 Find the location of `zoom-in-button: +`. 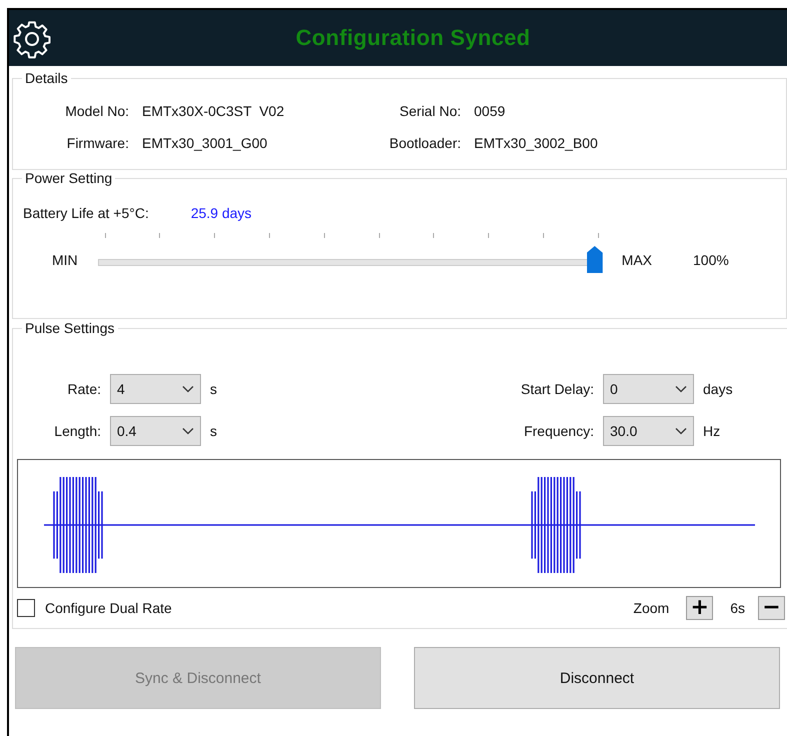

zoom-in-button: + is located at coordinates (700, 608).